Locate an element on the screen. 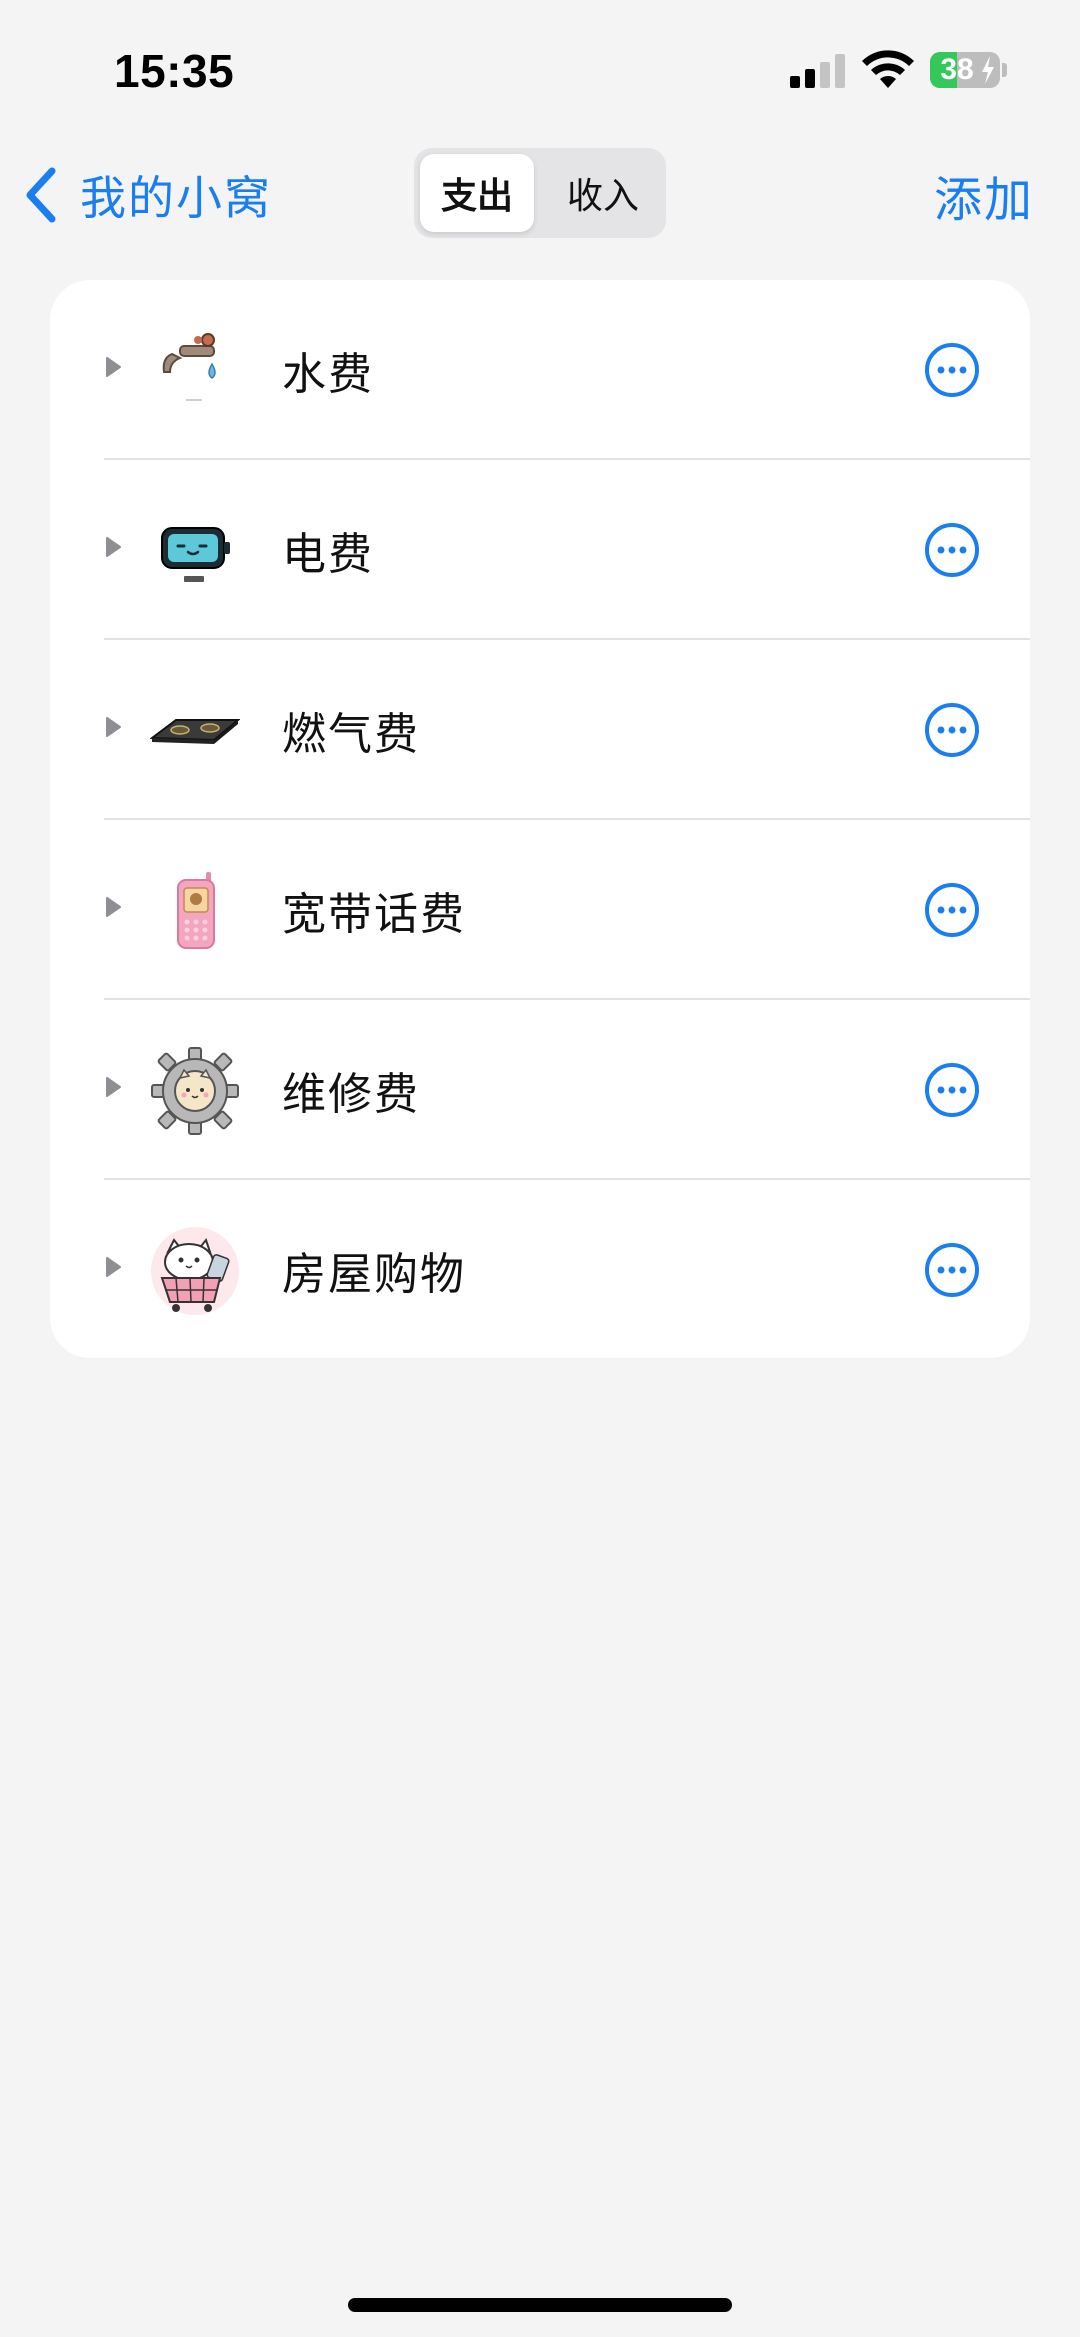 The height and width of the screenshot is (2337, 1080). gear-cat-icon is located at coordinates (195, 1091).